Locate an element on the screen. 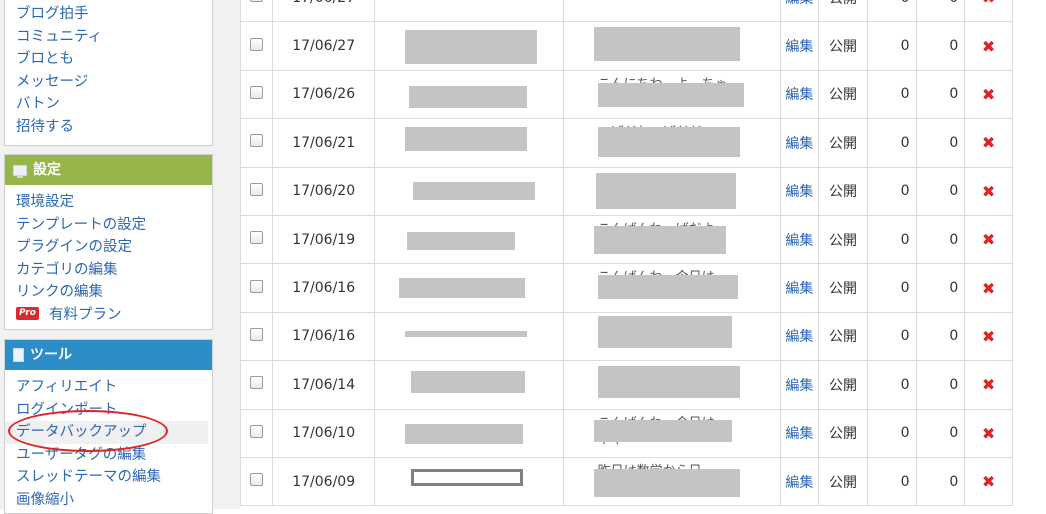 The width and height of the screenshot is (1046, 514). menu-category-edit: カテゴリの編集 is located at coordinates (108, 270).